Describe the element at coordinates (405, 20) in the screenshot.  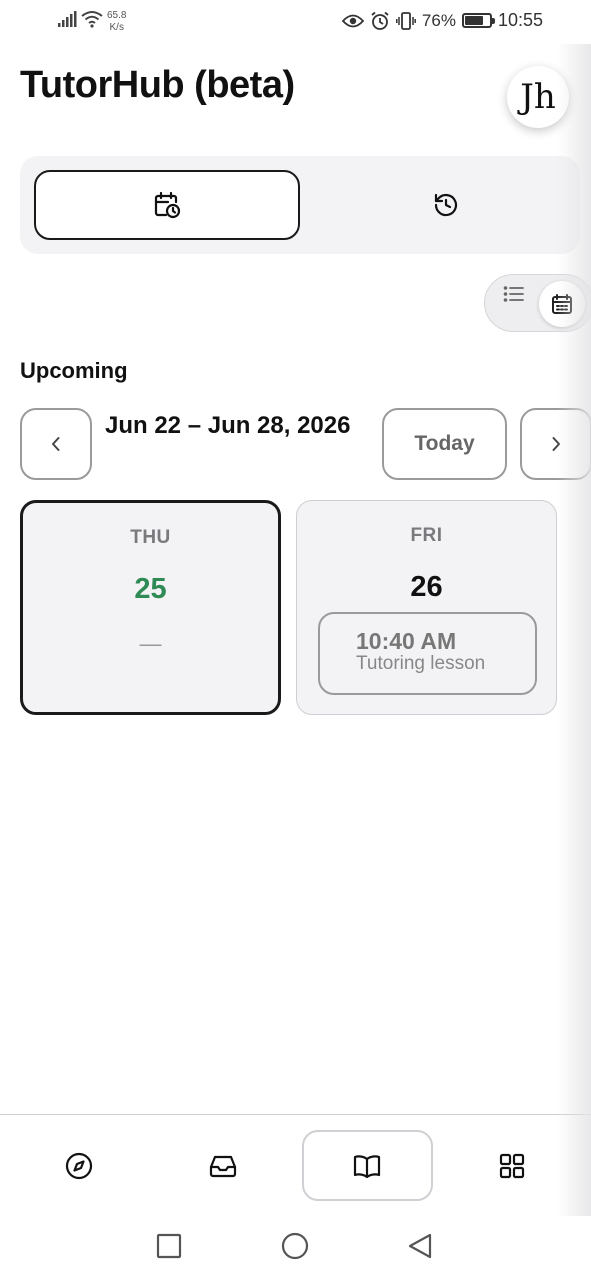
I see `vibrate-icon` at that location.